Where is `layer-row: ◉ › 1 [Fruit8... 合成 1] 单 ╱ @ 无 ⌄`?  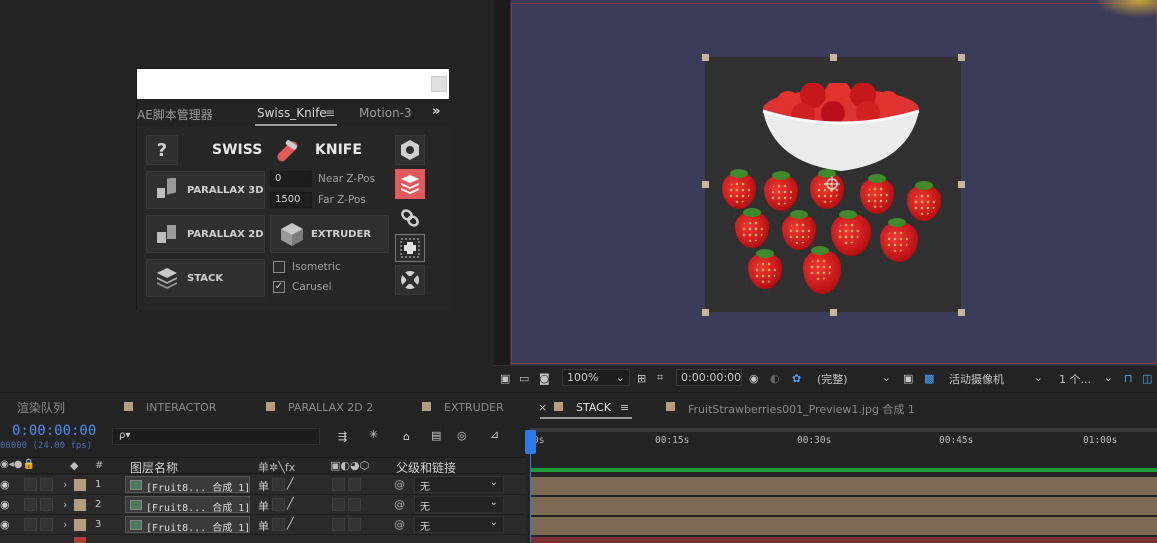 layer-row: ◉ › 1 [Fruit8... 合成 1] 单 ╱ @ 无 ⌄ is located at coordinates (263, 485).